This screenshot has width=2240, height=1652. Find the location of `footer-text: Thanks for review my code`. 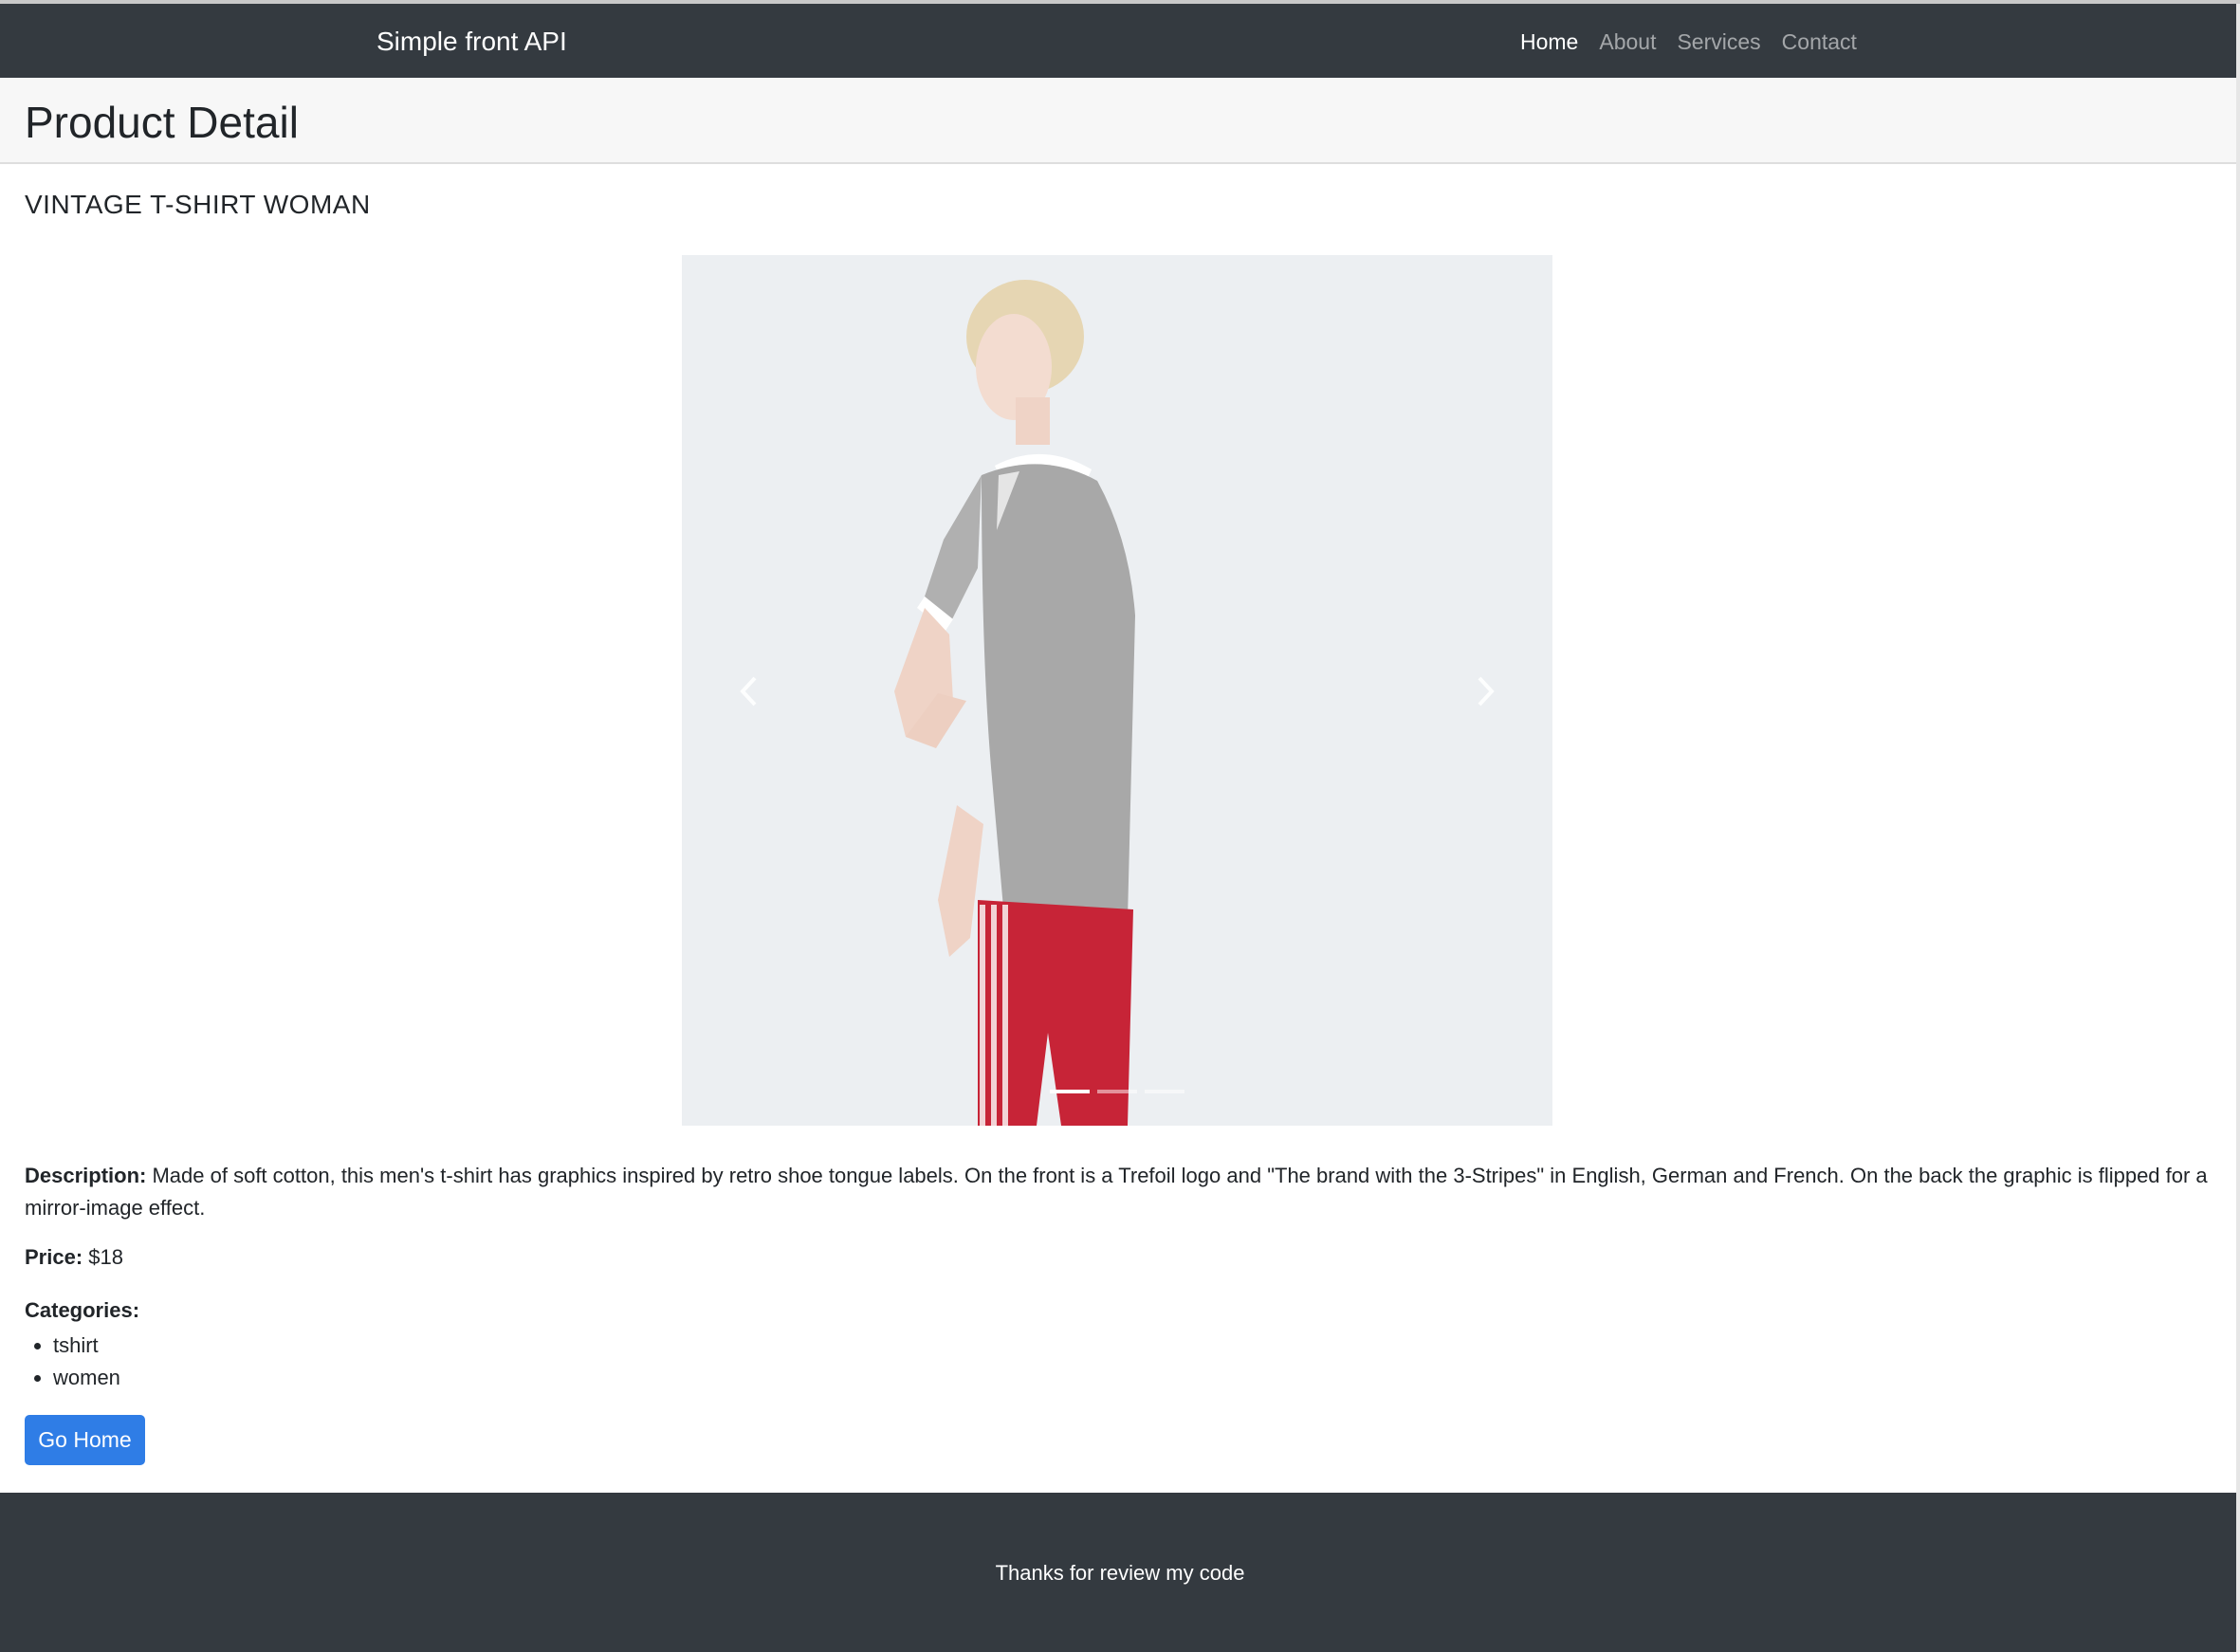

footer-text: Thanks for review my code is located at coordinates (1120, 1573).